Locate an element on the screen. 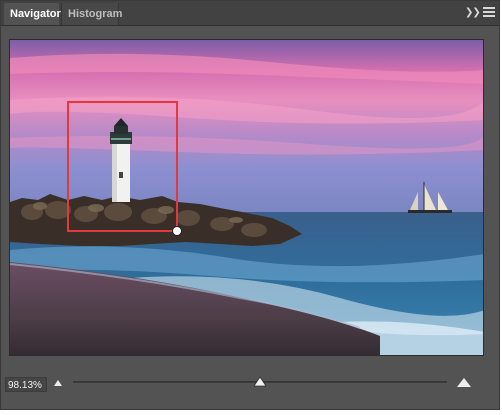 The image size is (502, 415). tab-histogram: Histogram is located at coordinates (91, 14).